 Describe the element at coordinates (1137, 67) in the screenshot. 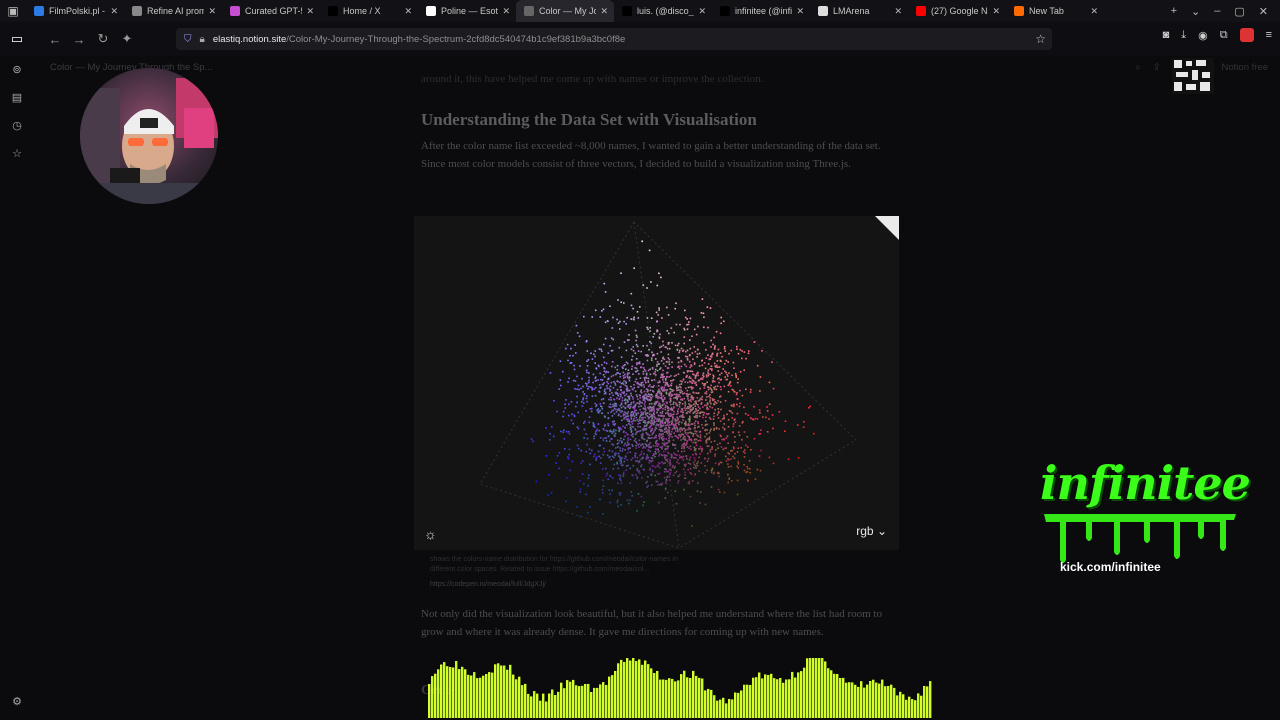

I see `search-icon: ⌕` at that location.